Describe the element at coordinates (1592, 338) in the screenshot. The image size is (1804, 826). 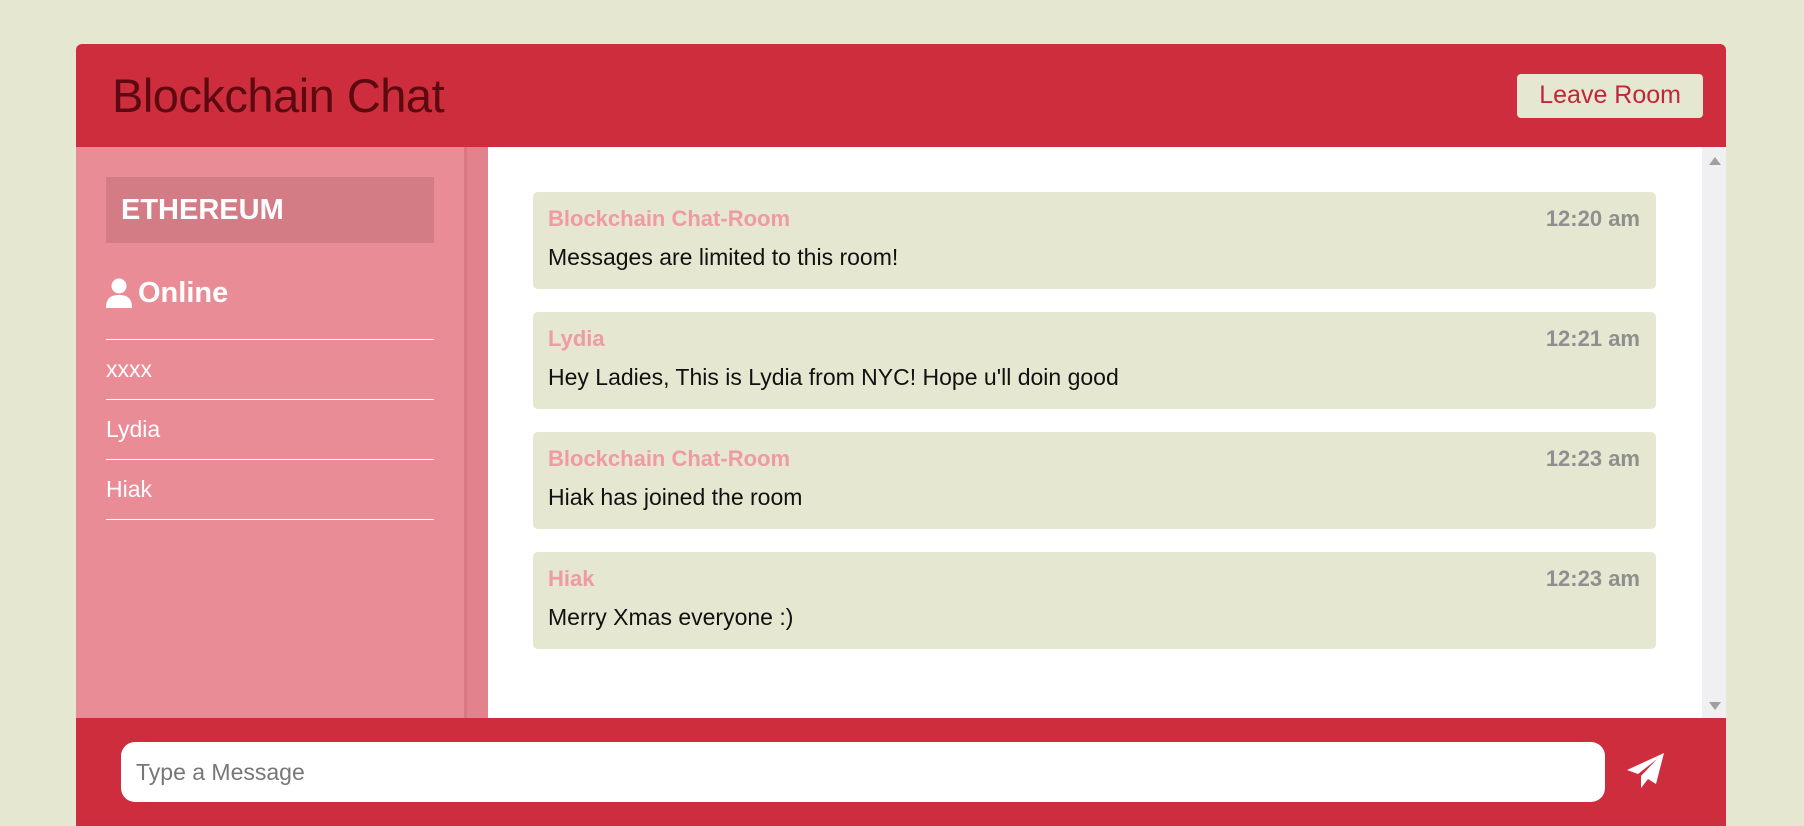
I see `message-time: 12:21 am` at that location.